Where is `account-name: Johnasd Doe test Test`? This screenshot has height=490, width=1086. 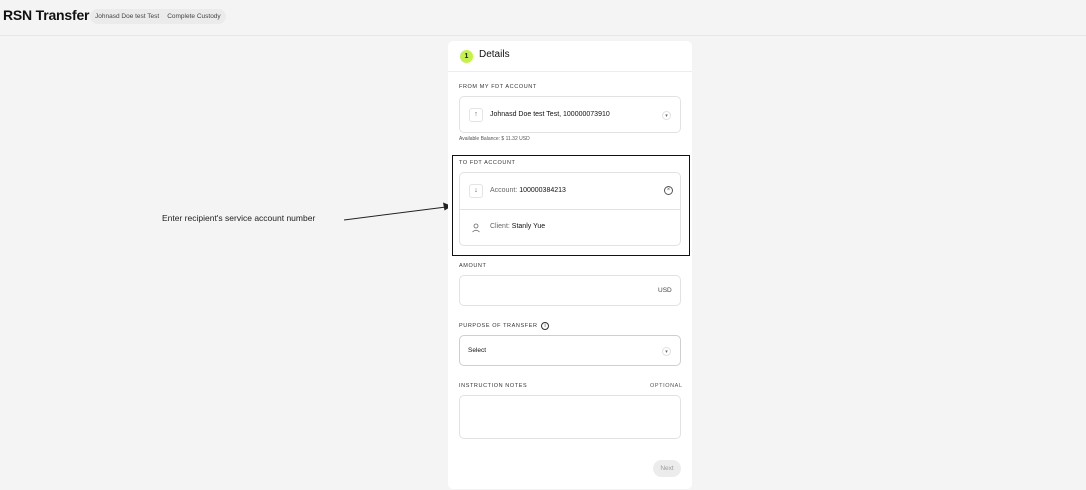 account-name: Johnasd Doe test Test is located at coordinates (127, 16).